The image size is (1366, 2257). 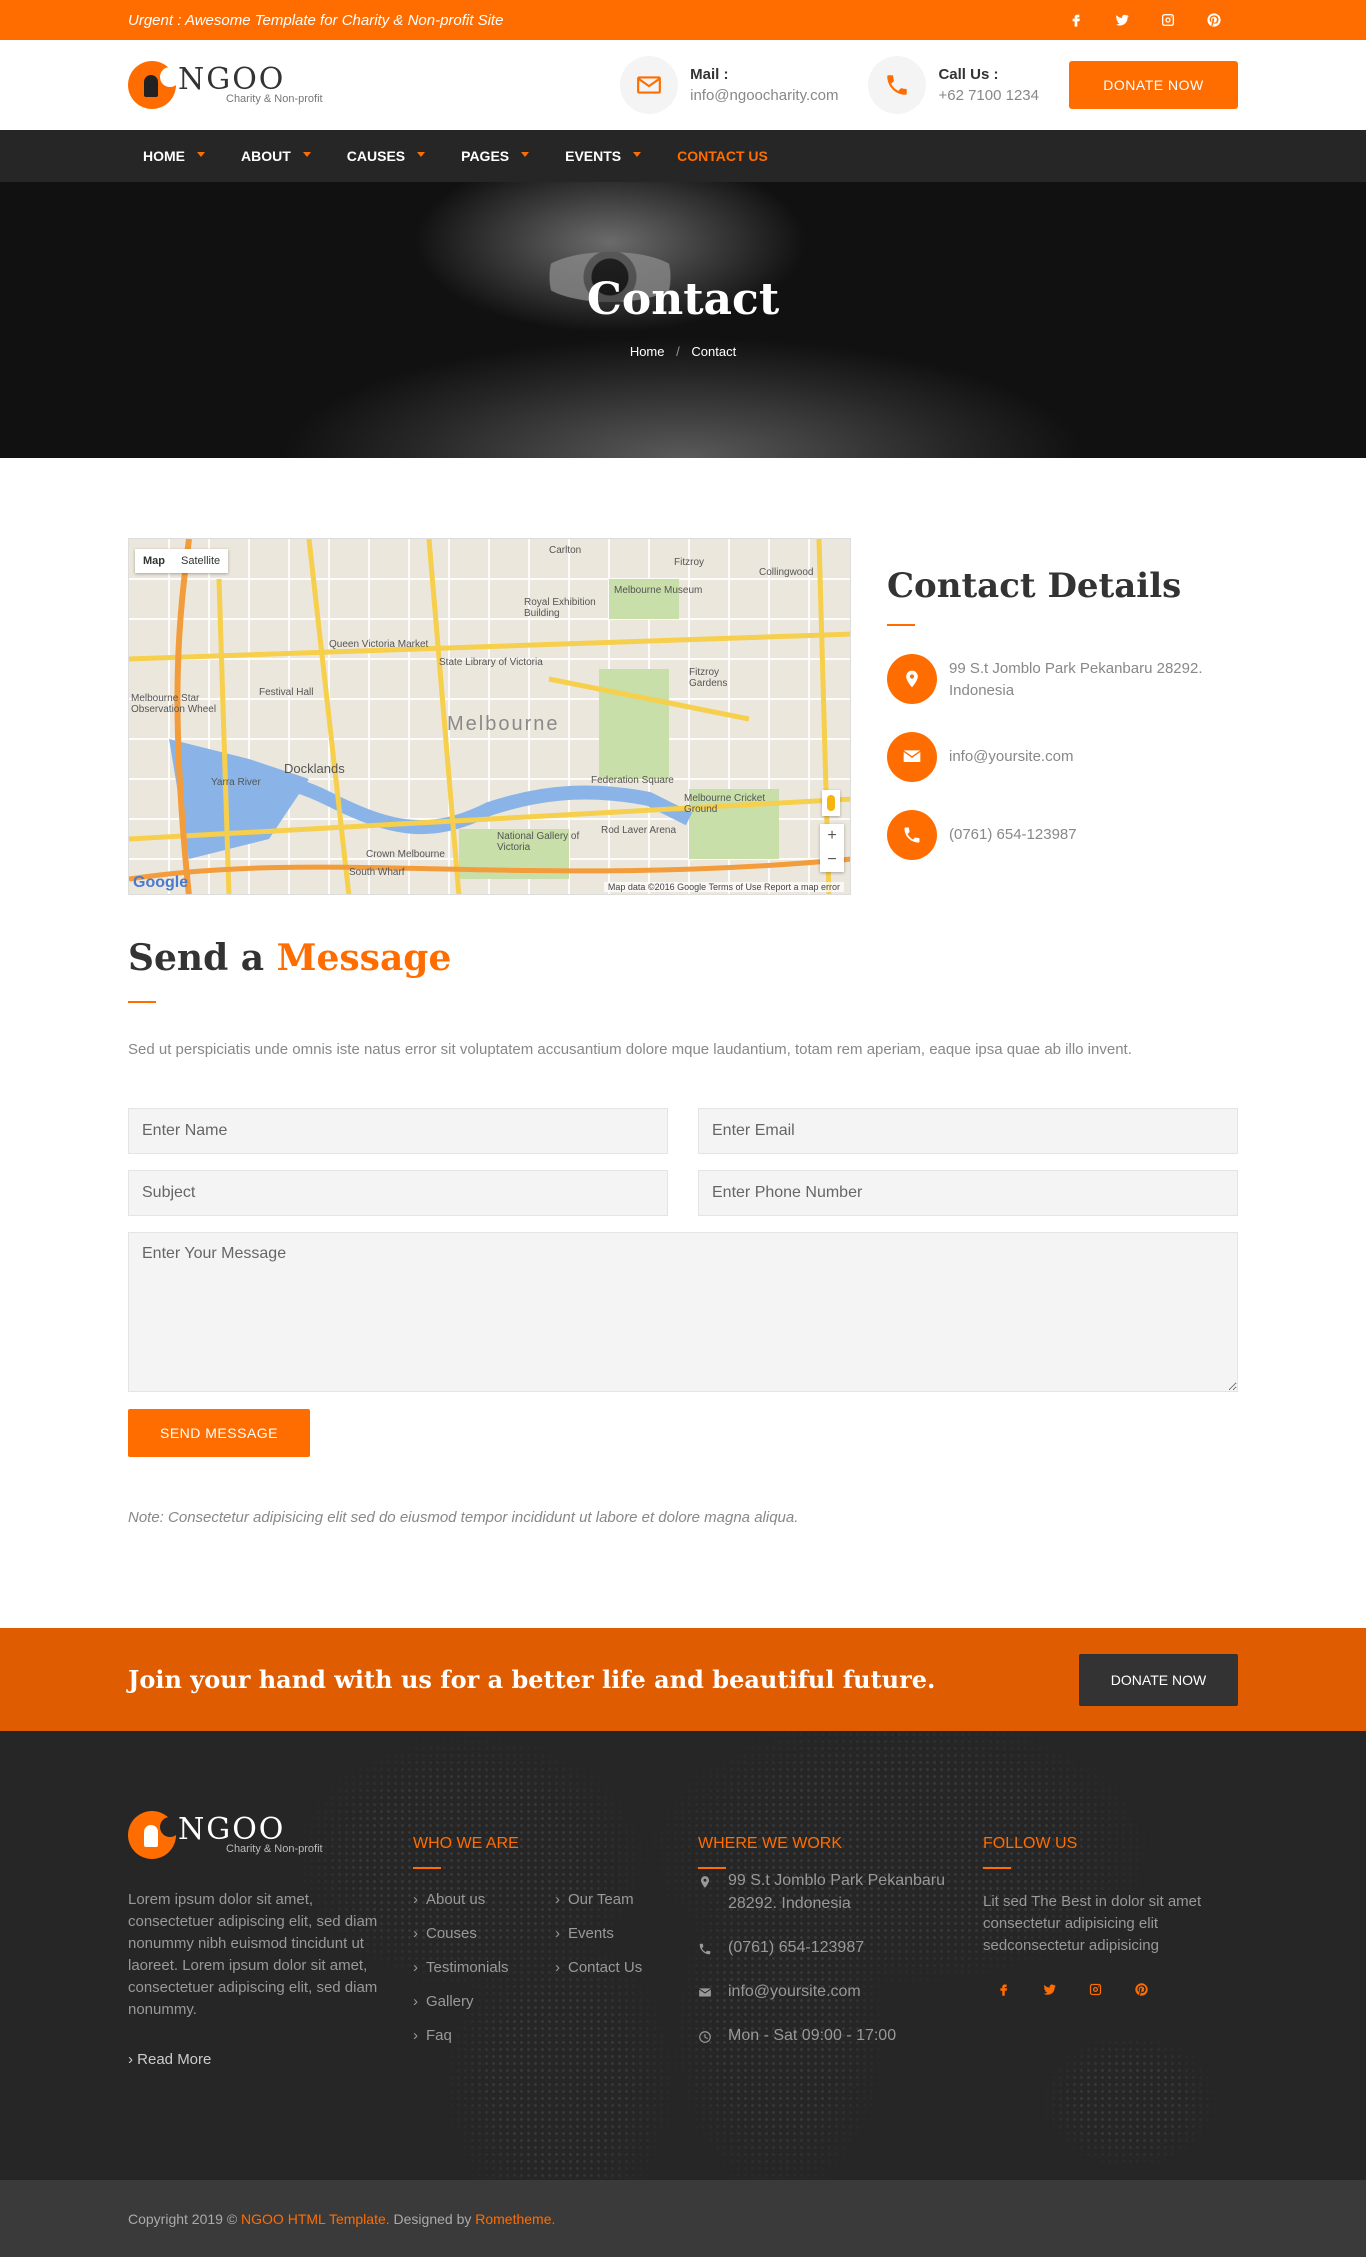 I want to click on street-view-icon, so click(x=831, y=803).